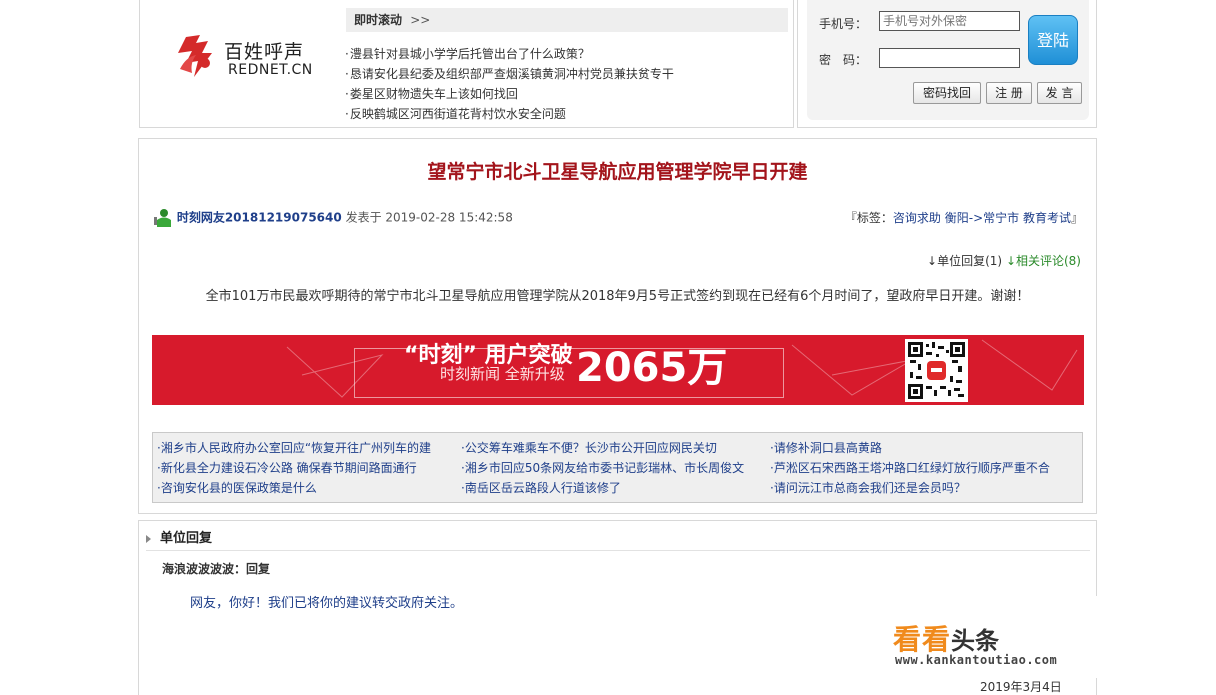 The image size is (1216, 695). I want to click on reply-section-header: 单位回复, so click(179, 536).